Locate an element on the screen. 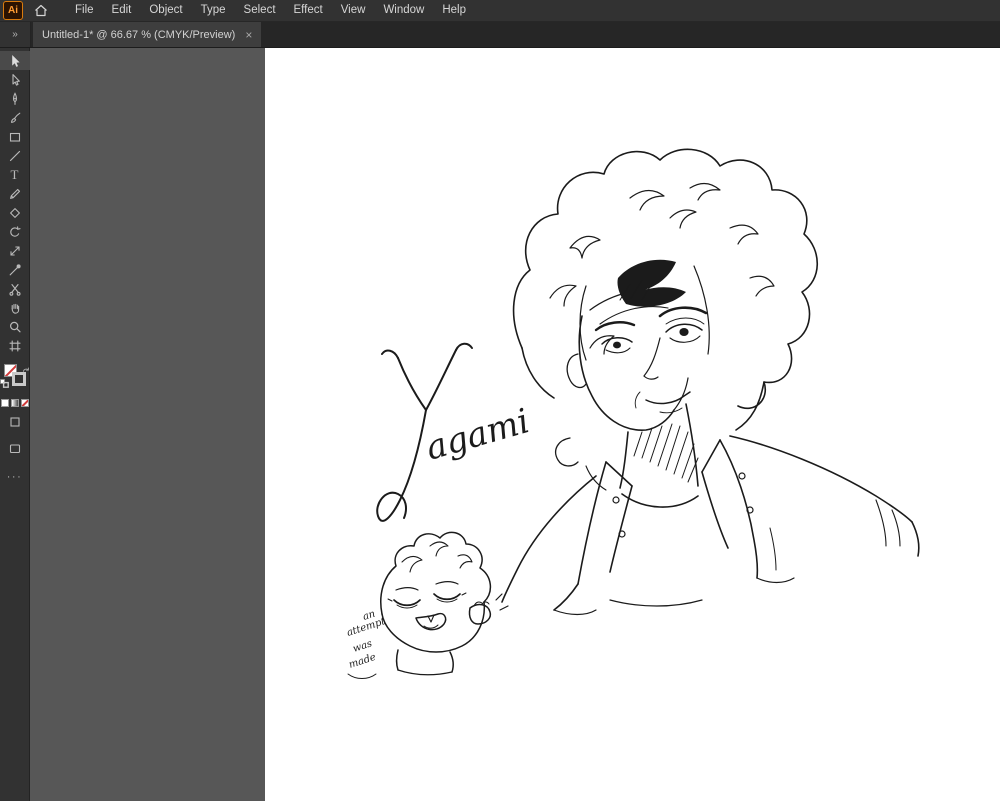 This screenshot has height=801, width=1000. type-tool-glyph: T is located at coordinates (14, 174).